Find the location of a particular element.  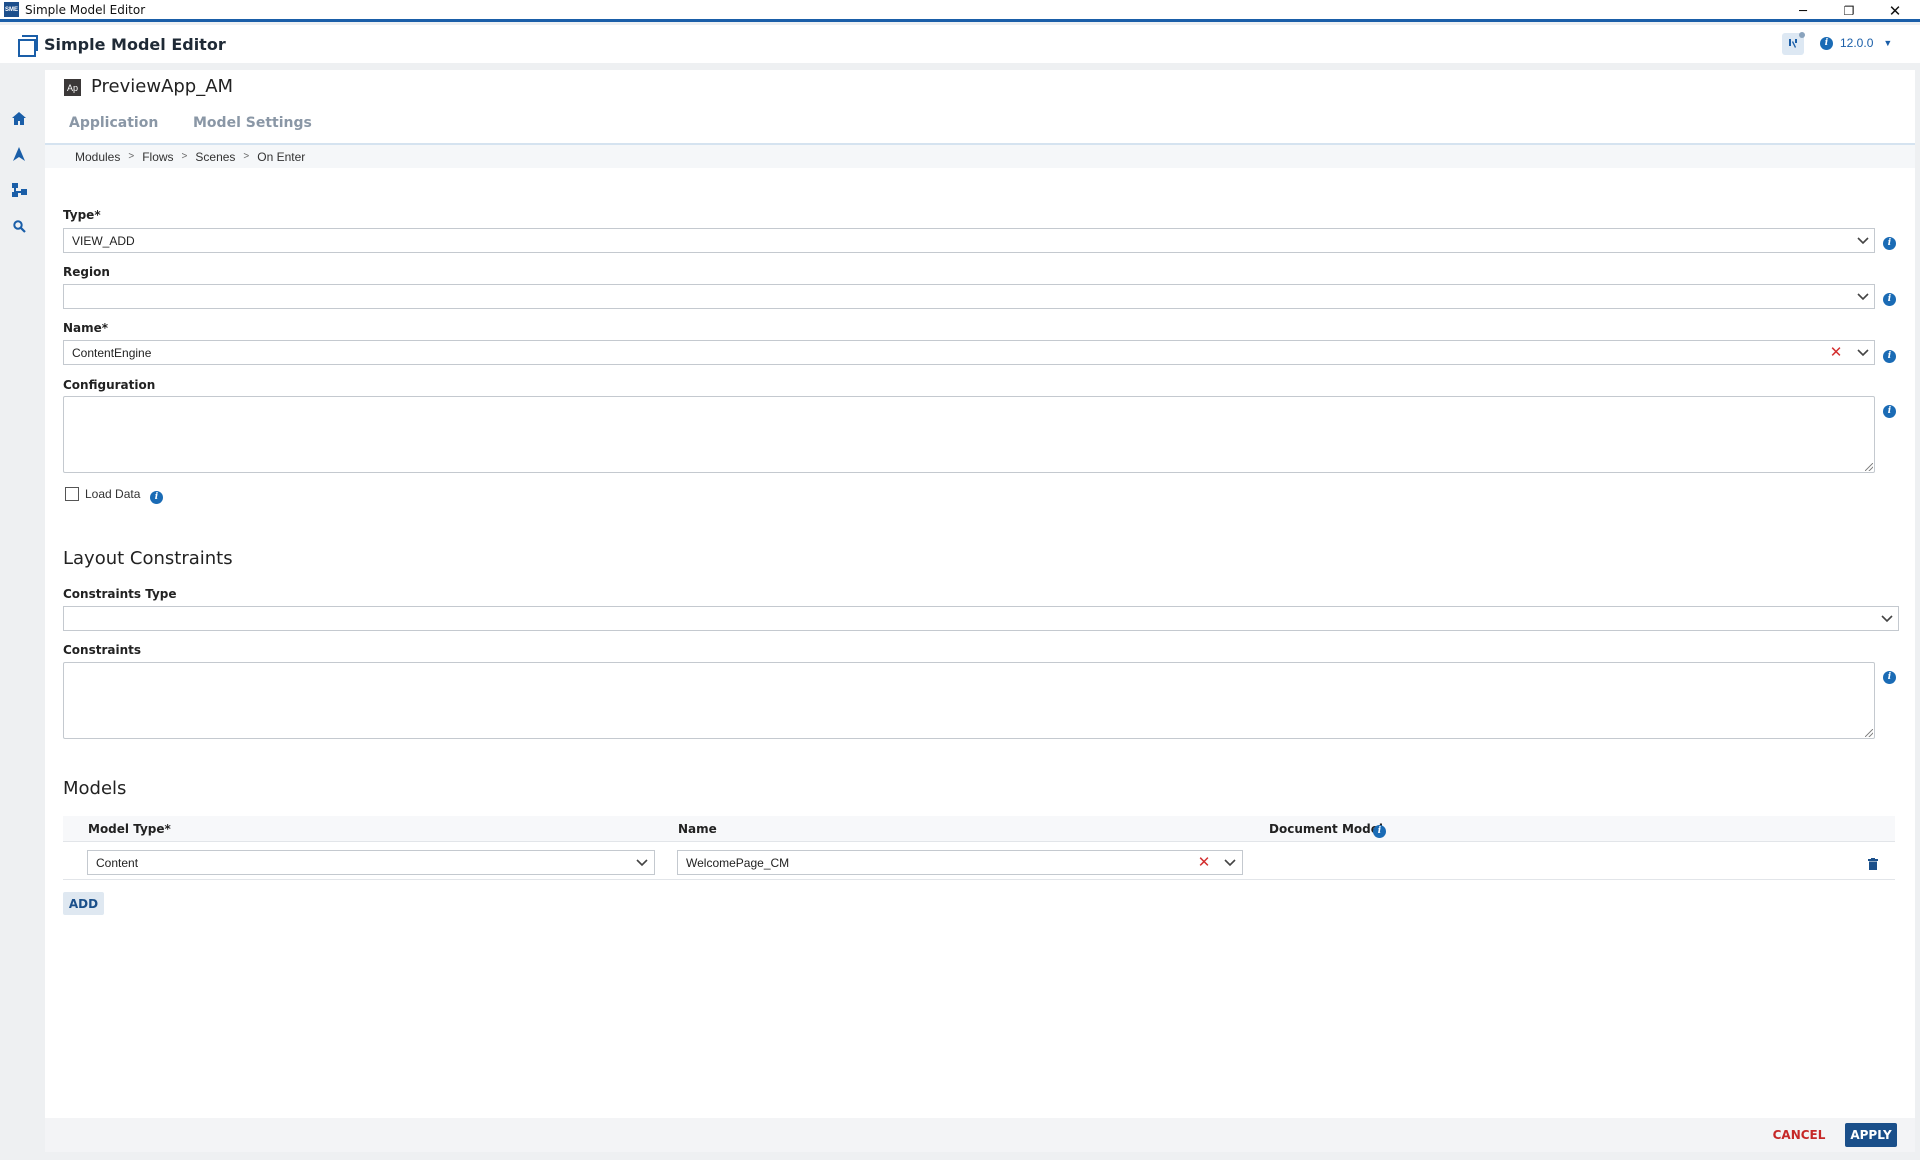

type-info-icon: i is located at coordinates (1889, 242).